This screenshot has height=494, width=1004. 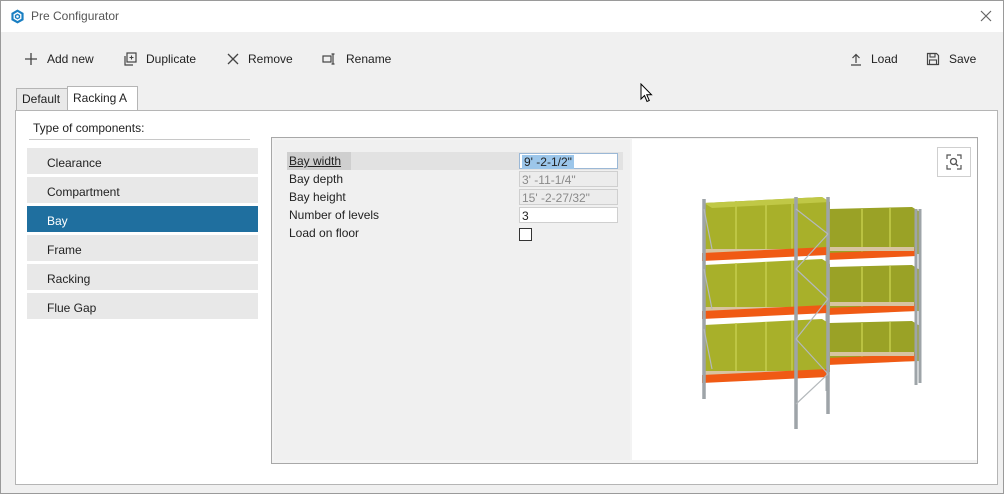 I want to click on bay-depth-input: 3' -11-1/4", so click(x=568, y=179).